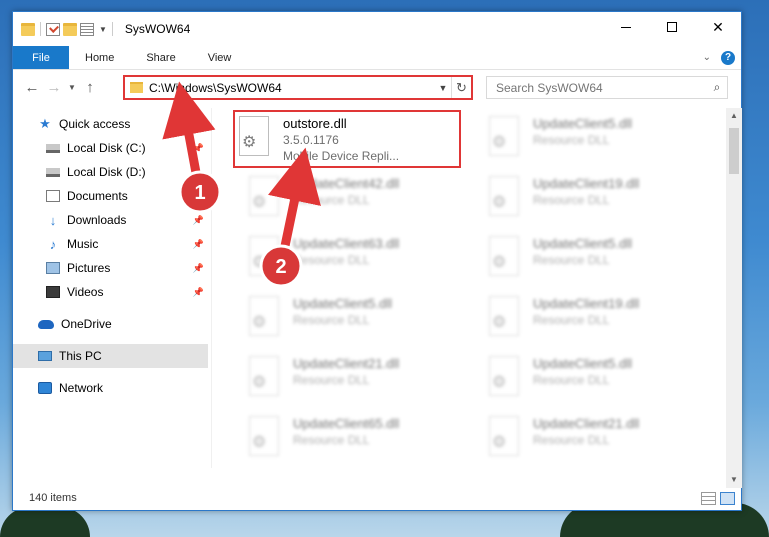 The width and height of the screenshot is (769, 537). I want to click on title-bar: ▼ SysWOW64 ✕, so click(377, 29).